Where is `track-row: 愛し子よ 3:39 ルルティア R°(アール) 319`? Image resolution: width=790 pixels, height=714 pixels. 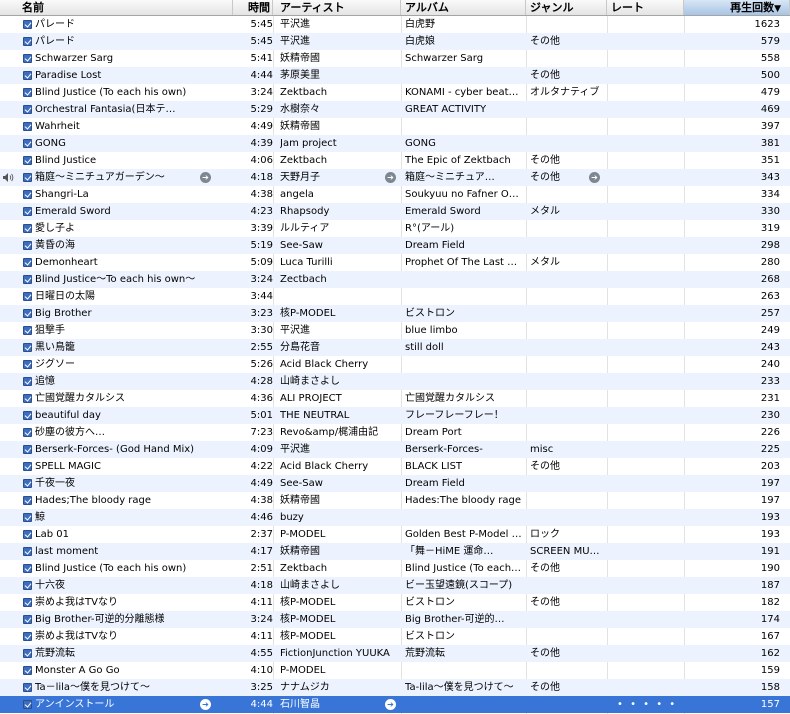 track-row: 愛し子よ 3:39 ルルティア R°(アール) 319 is located at coordinates (395, 228).